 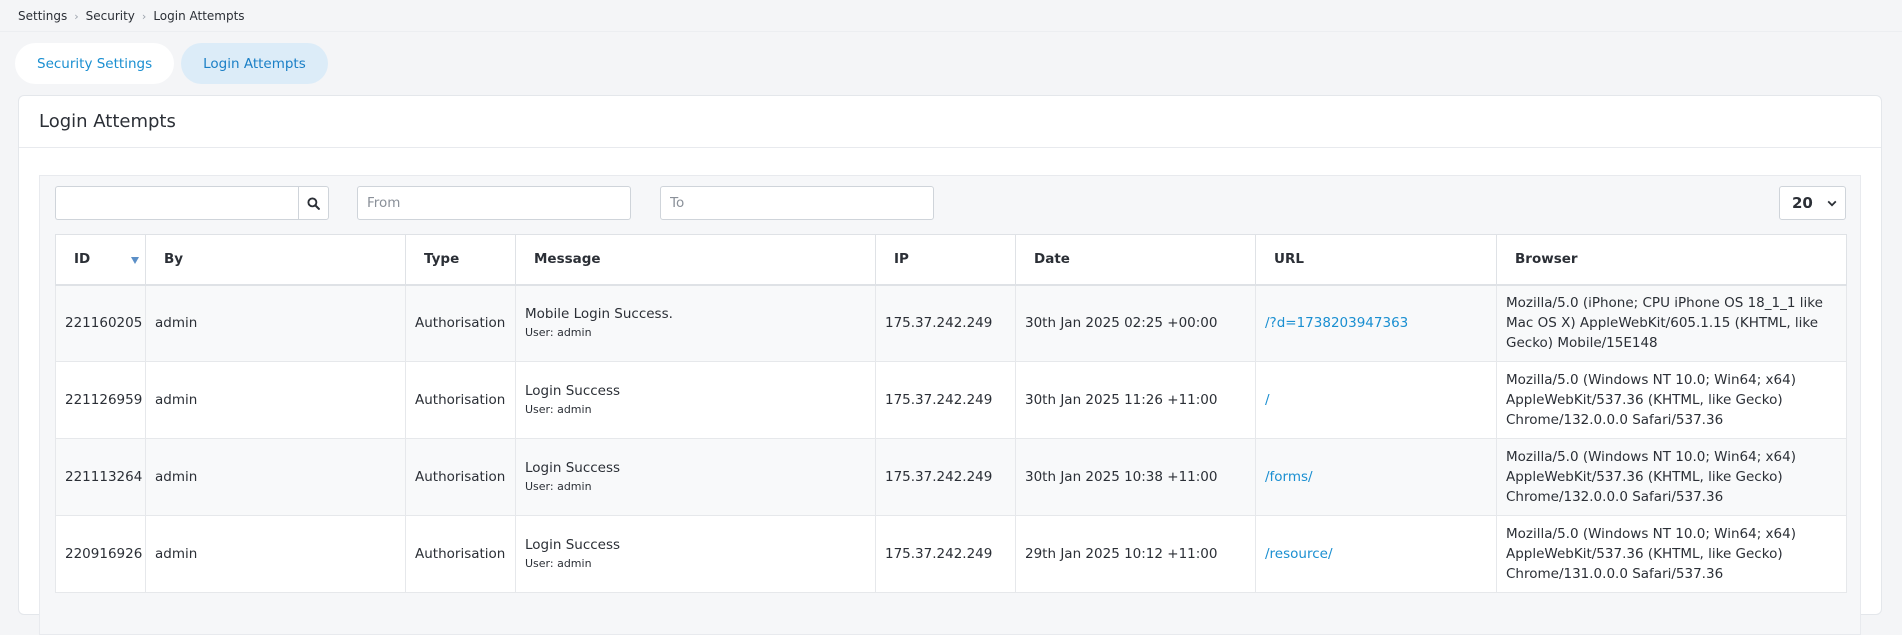 I want to click on search-button, so click(x=313, y=203).